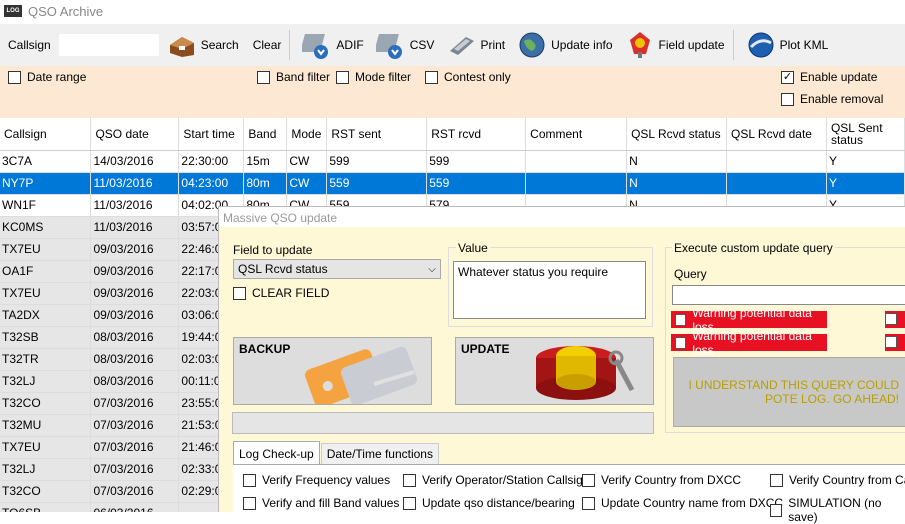 The height and width of the screenshot is (524, 905). I want to click on adif-export-button: ADIF, so click(332, 45).